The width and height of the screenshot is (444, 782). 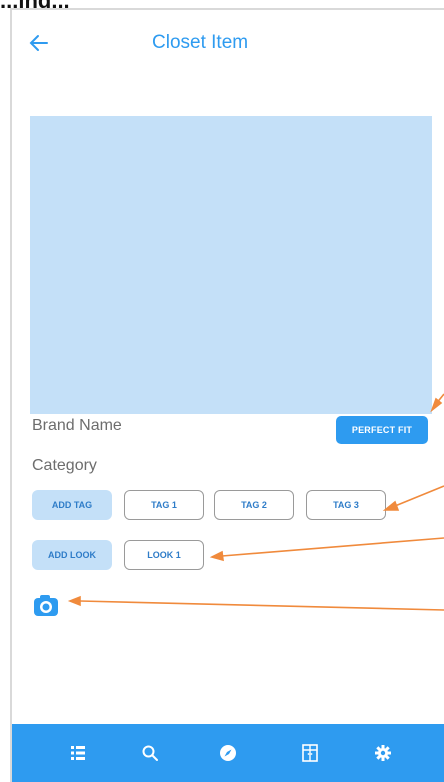 I want to click on page-title: Closet Item, so click(x=200, y=42).